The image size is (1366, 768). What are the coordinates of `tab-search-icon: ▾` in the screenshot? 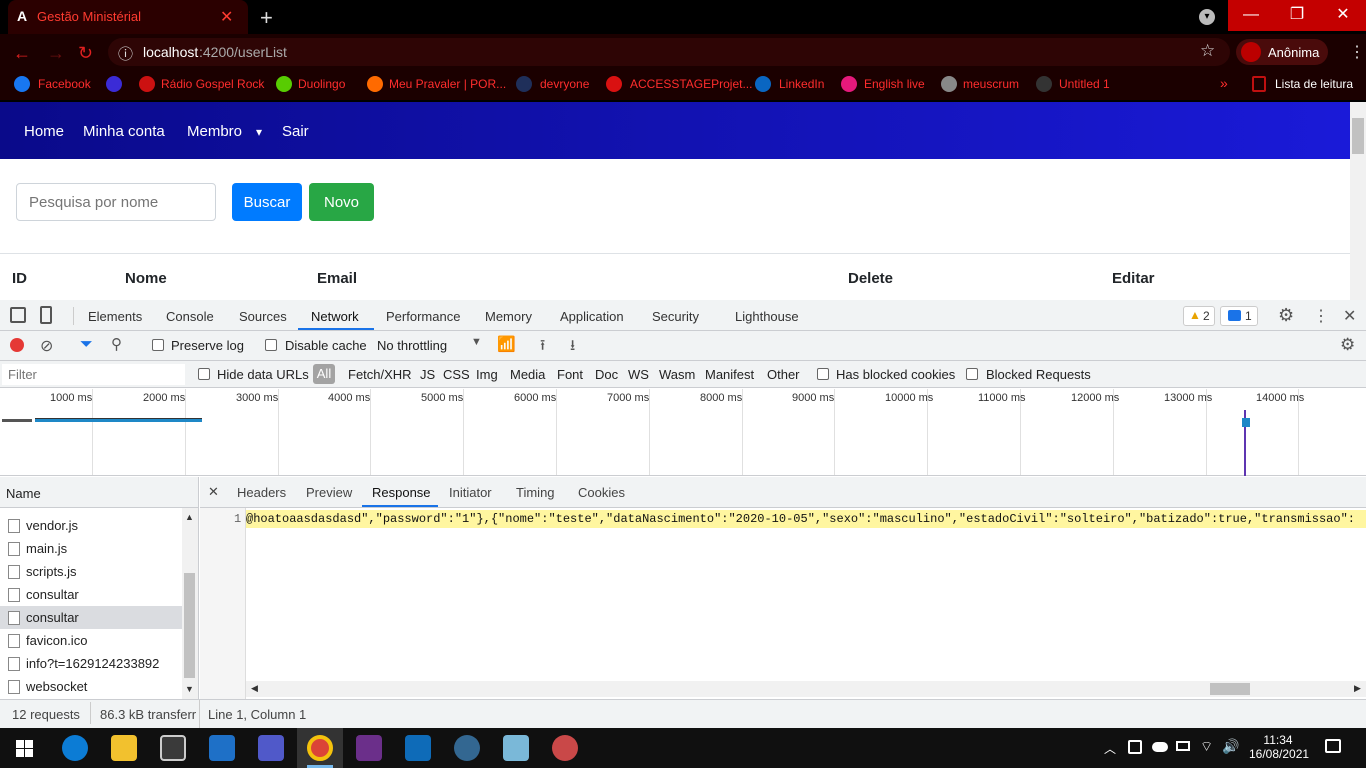 It's located at (1207, 17).